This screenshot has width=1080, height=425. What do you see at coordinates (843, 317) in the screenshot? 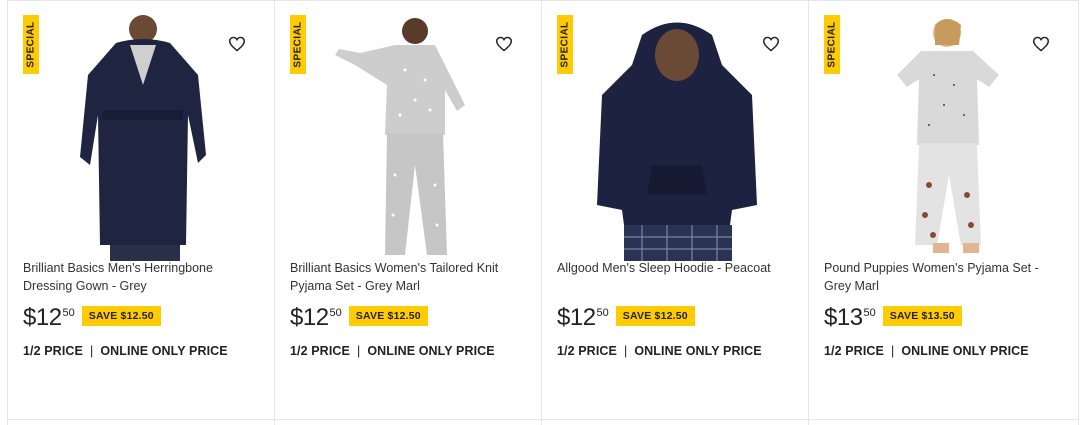
I see `price-dollars: $13` at bounding box center [843, 317].